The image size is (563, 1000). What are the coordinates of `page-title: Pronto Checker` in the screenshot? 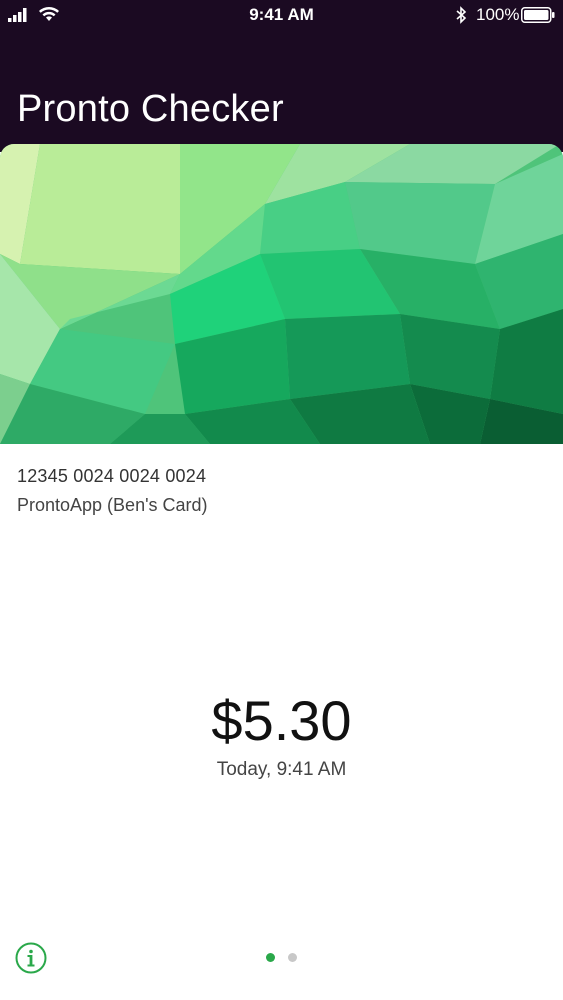 It's located at (150, 109).